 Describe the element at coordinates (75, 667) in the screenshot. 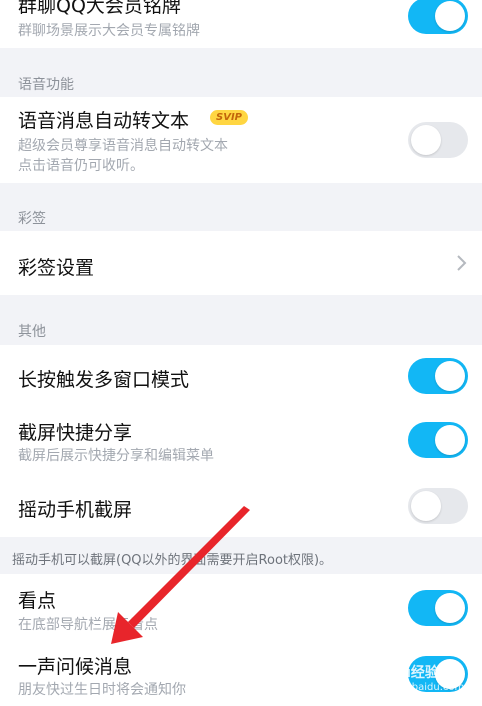

I see `setting-title: 一声问候消息` at that location.